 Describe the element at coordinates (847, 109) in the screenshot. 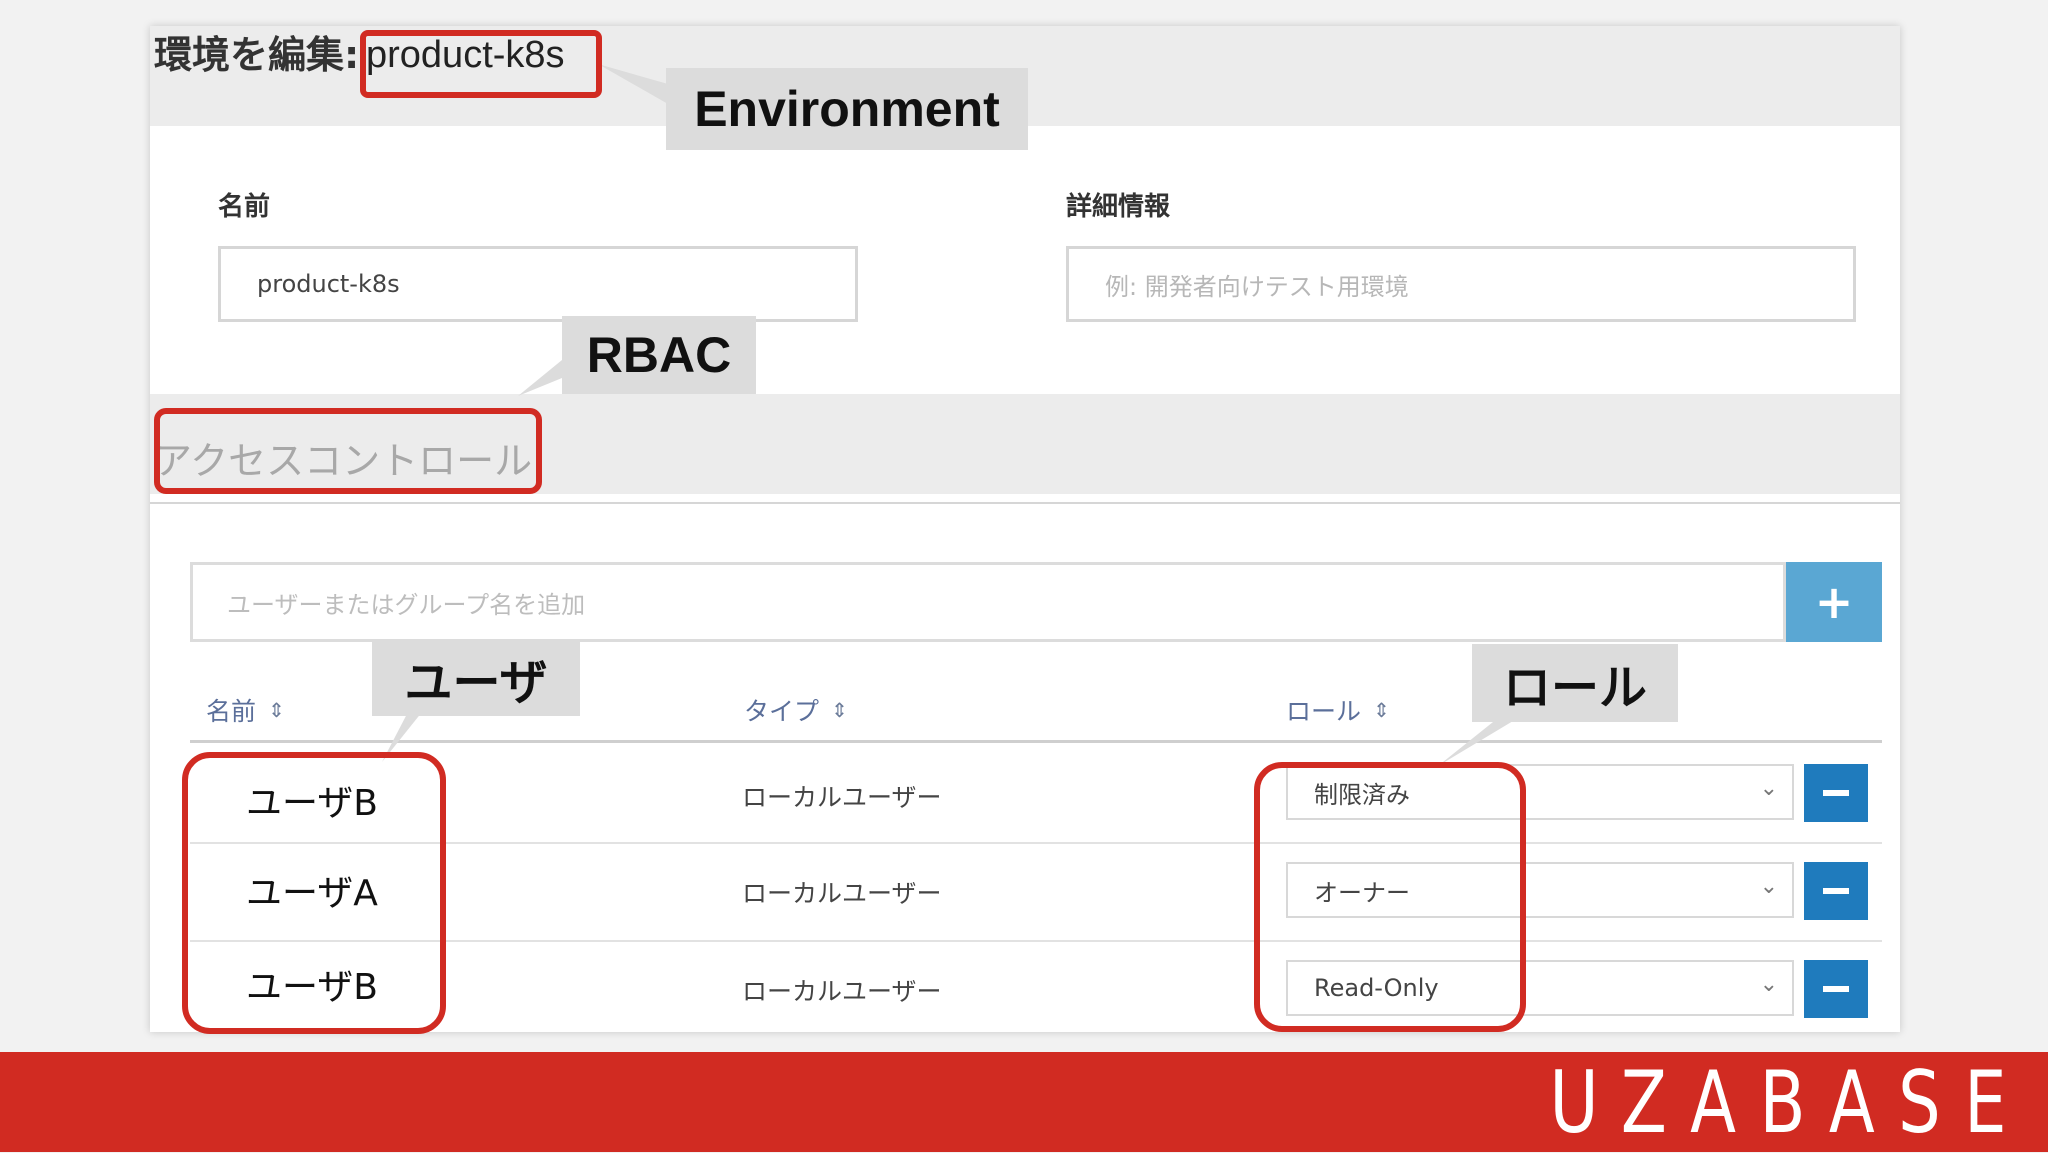

I see `environment-callout: Environment` at that location.